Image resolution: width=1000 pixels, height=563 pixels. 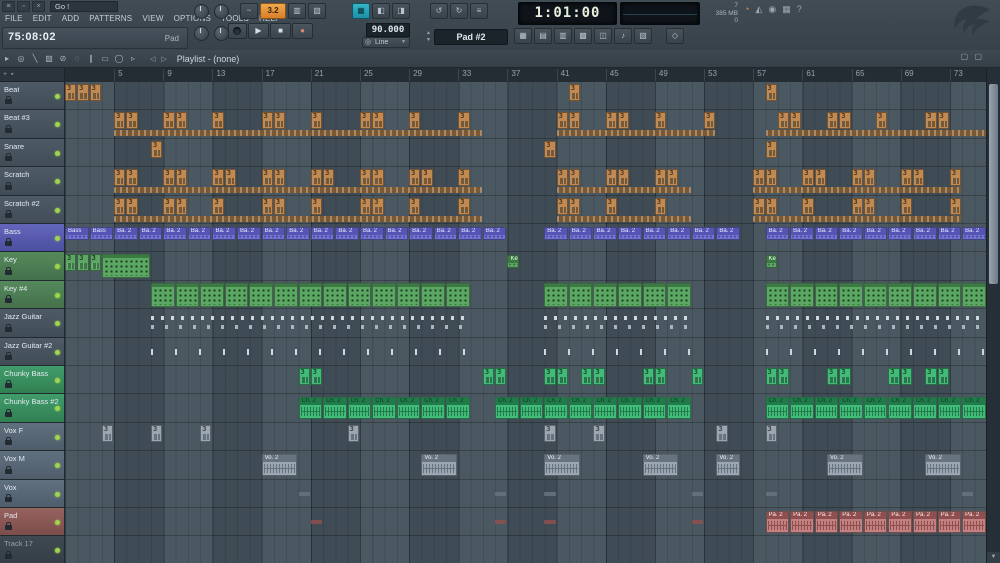 What do you see at coordinates (63, 58) in the screenshot?
I see `delete-tool-icon` at bounding box center [63, 58].